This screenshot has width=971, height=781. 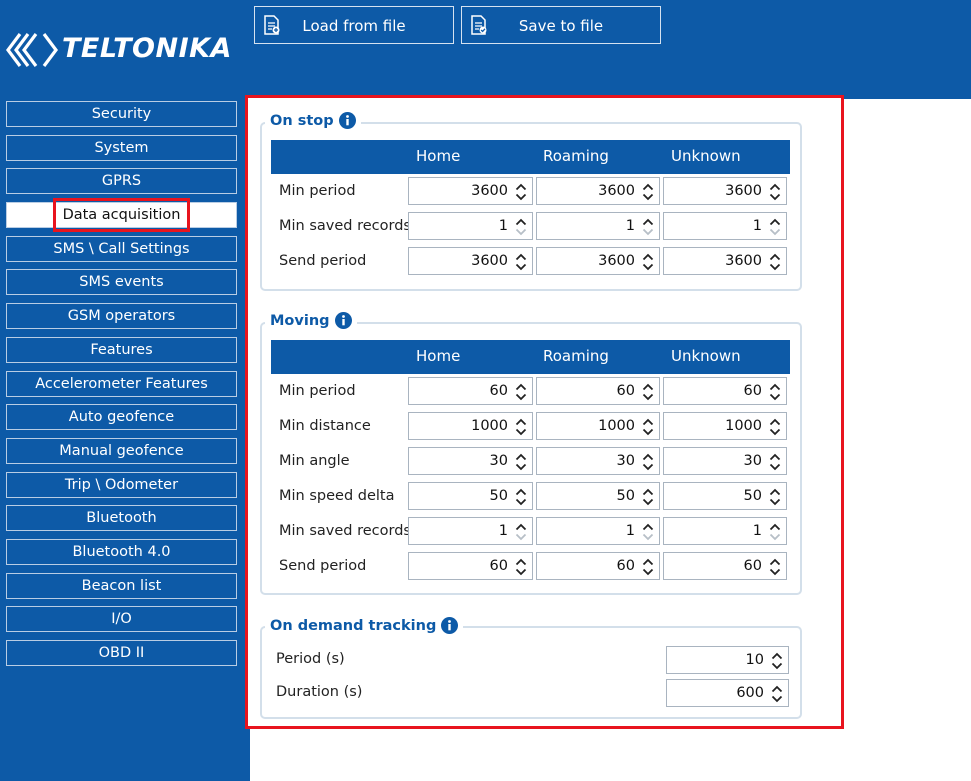 What do you see at coordinates (121, 552) in the screenshot?
I see `sidebar-item-bluetooth-4: Bluetooth 4.0` at bounding box center [121, 552].